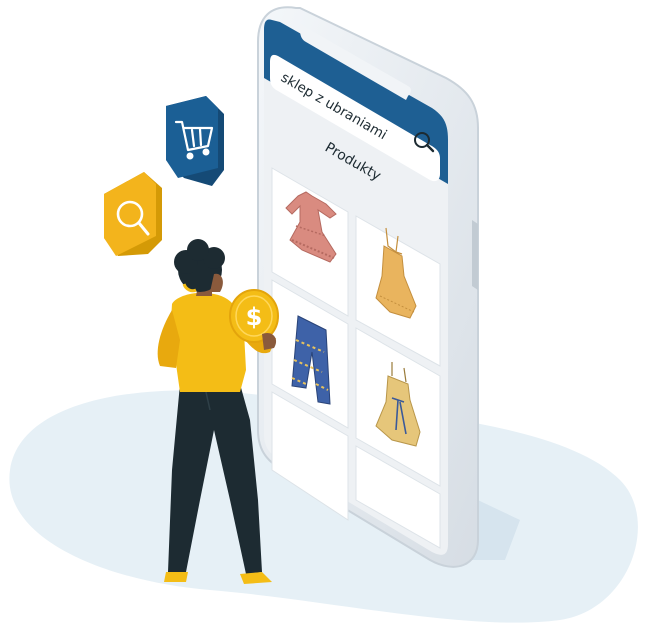 The height and width of the screenshot is (632, 652). Describe the element at coordinates (475, 255) in the screenshot. I see `phone-side-button` at that location.